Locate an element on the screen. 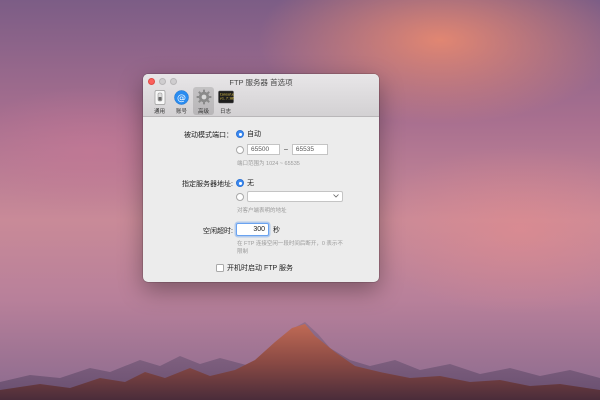 This screenshot has width=600, height=400. tab-accounts-label: 账号 is located at coordinates (181, 112).